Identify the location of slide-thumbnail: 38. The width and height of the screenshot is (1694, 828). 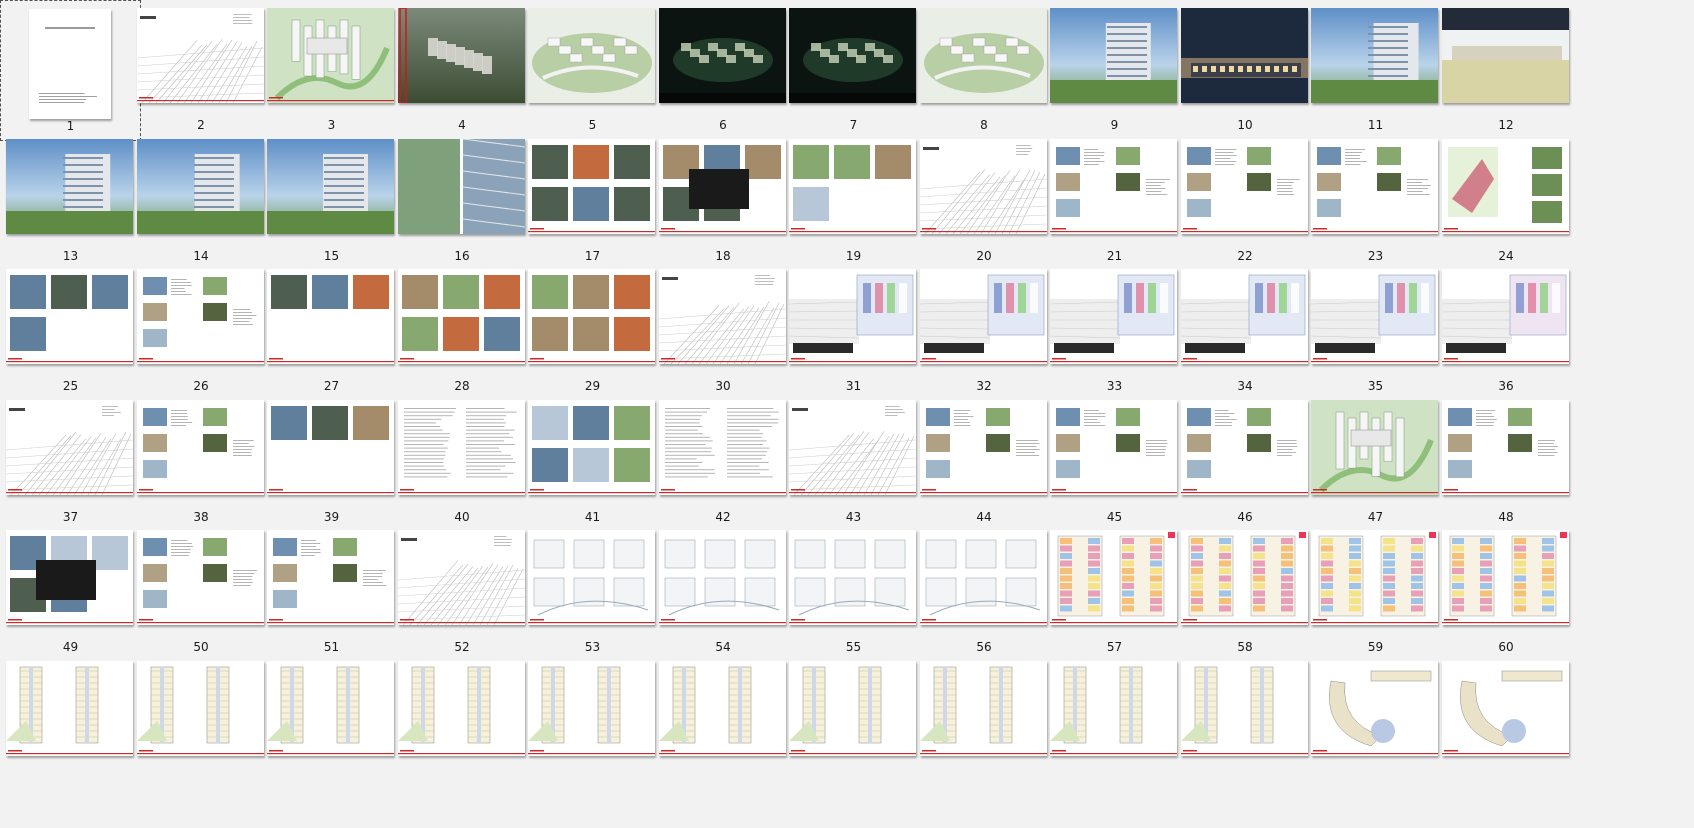
(201, 462).